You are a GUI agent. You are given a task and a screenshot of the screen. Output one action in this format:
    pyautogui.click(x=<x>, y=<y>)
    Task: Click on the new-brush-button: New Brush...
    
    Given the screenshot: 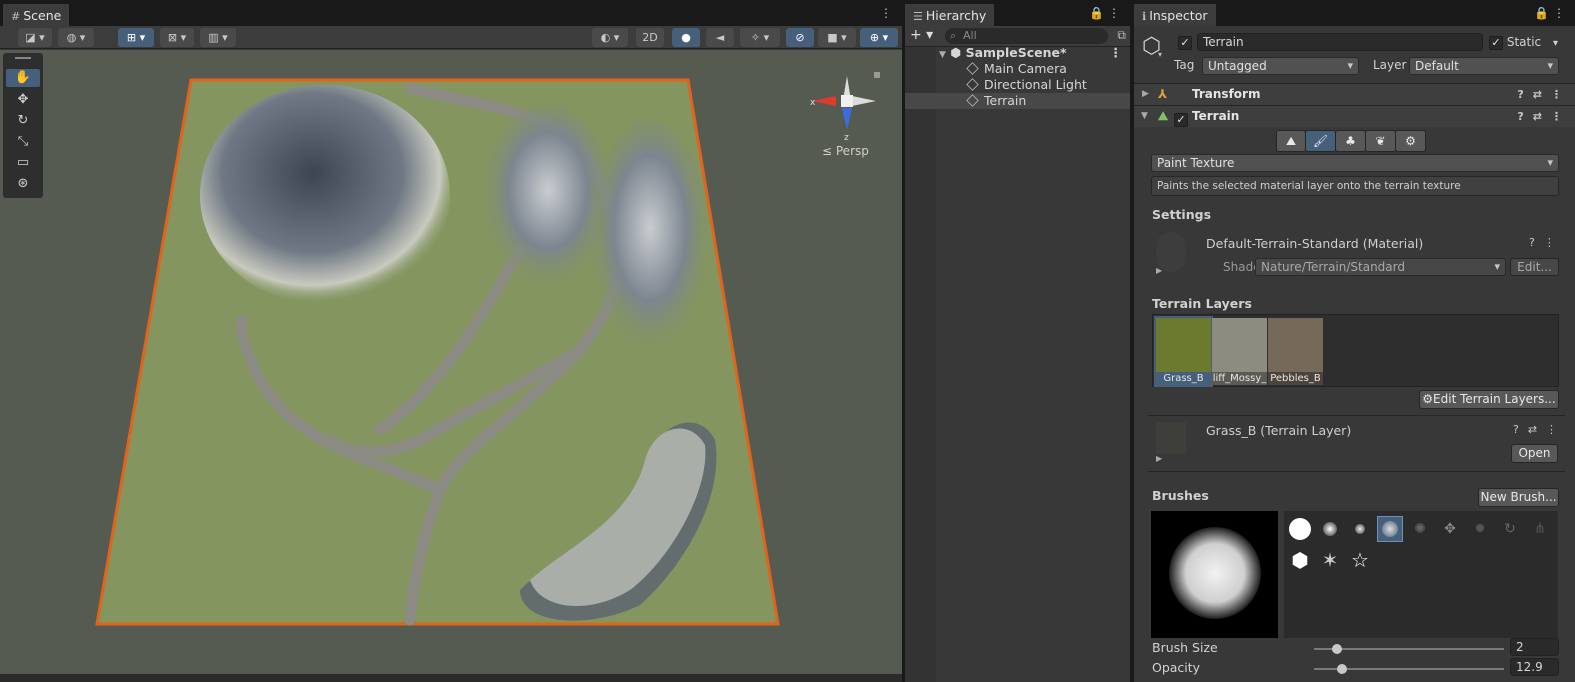 What is the action you would take?
    pyautogui.click(x=1518, y=497)
    